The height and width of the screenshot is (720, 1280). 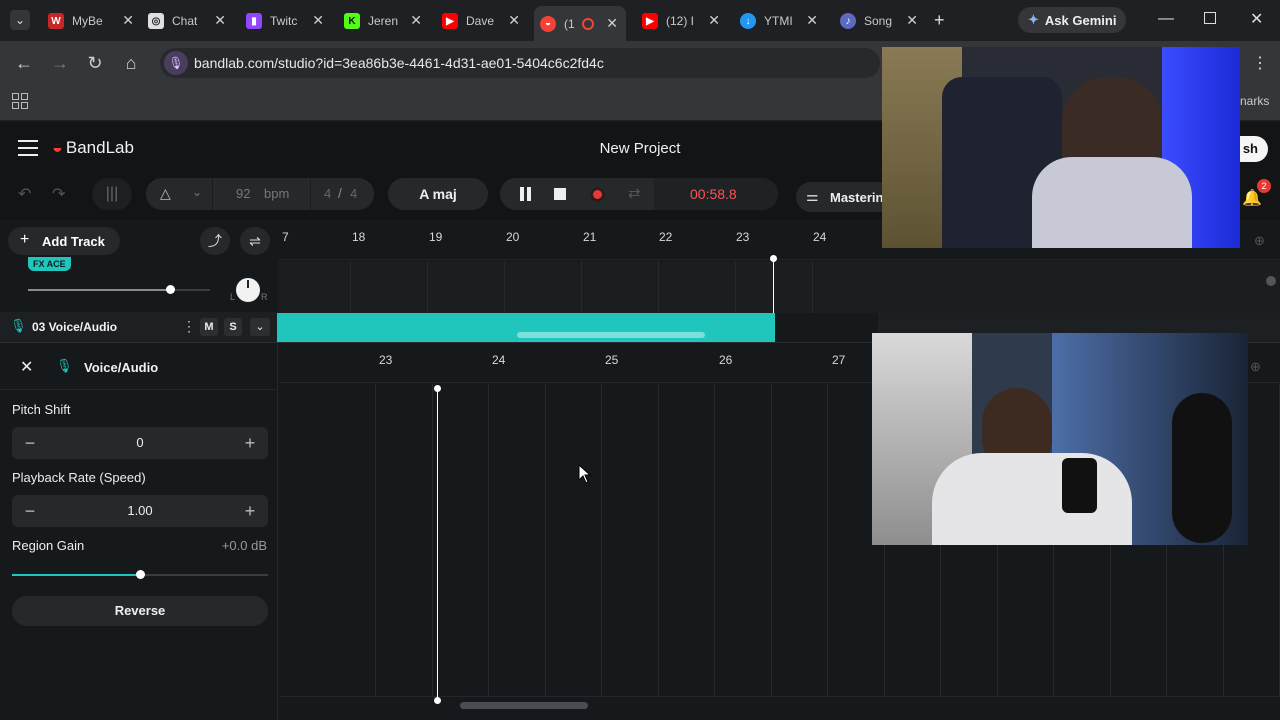 I want to click on new-tab-button: +, so click(x=939, y=20).